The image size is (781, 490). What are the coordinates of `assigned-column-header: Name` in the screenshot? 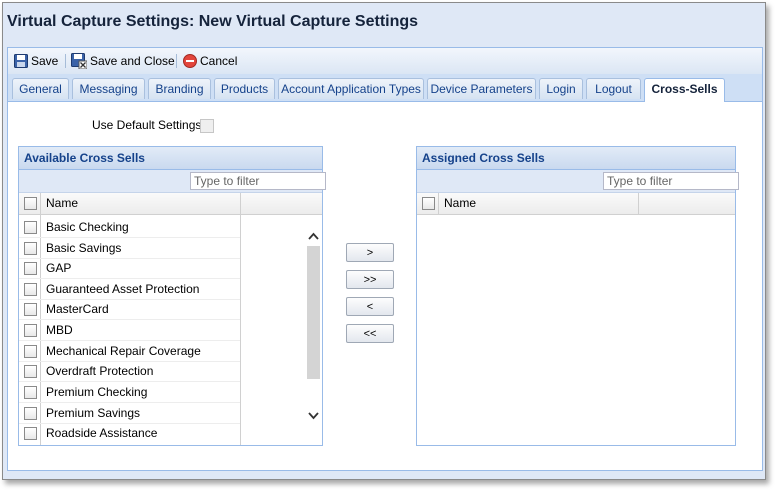 It's located at (576, 204).